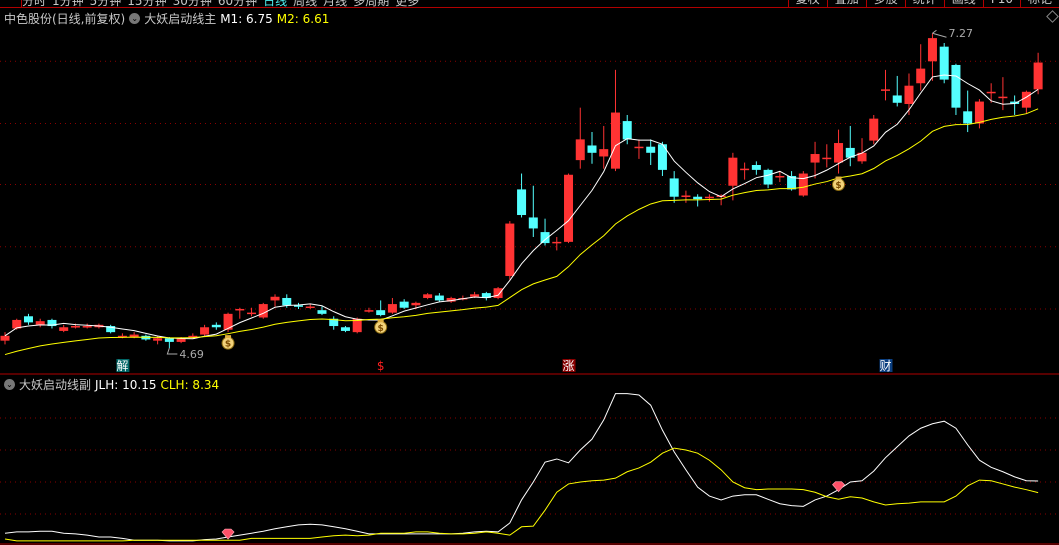 Image resolution: width=1059 pixels, height=545 pixels. I want to click on gem-icon, so click(839, 487).